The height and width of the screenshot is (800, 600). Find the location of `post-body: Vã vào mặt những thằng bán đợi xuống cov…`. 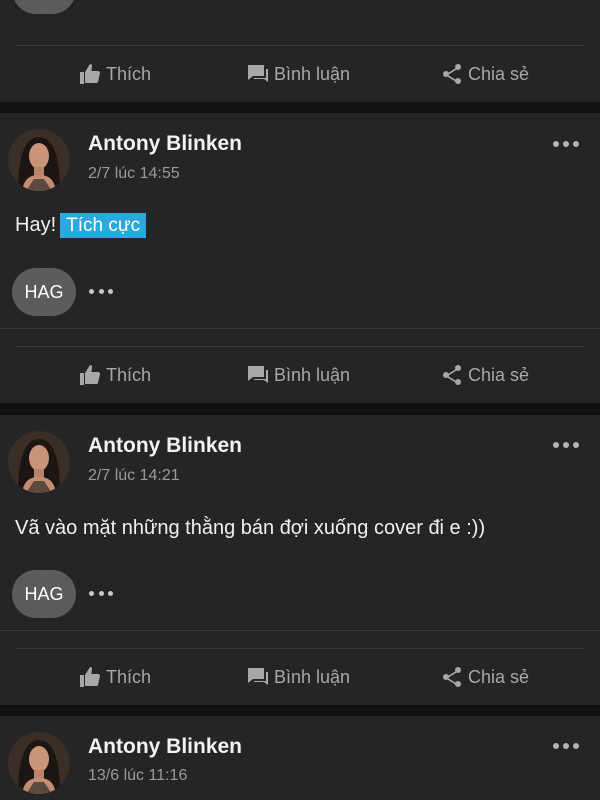

post-body: Vã vào mặt những thằng bán đợi xuống cov… is located at coordinates (250, 528).